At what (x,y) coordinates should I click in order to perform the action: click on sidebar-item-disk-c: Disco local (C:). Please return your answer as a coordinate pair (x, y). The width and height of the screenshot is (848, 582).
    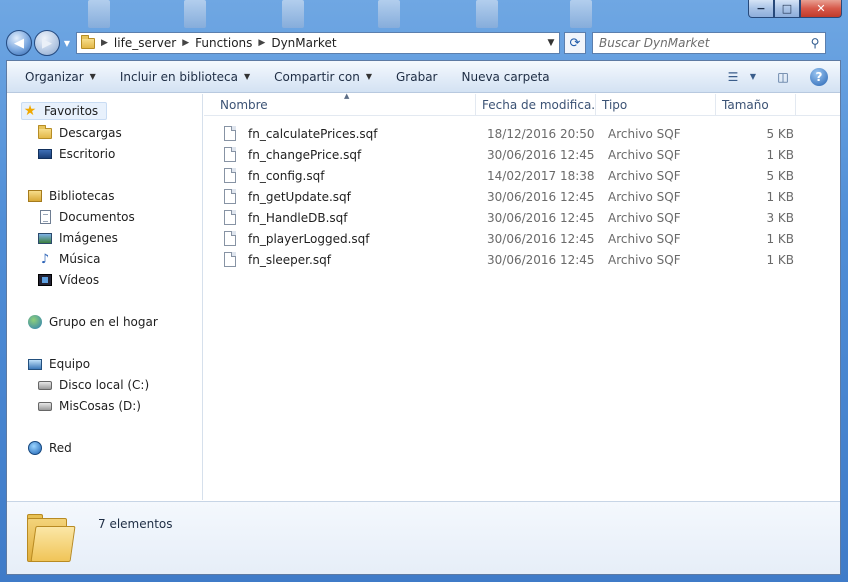
    Looking at the image, I should click on (93, 385).